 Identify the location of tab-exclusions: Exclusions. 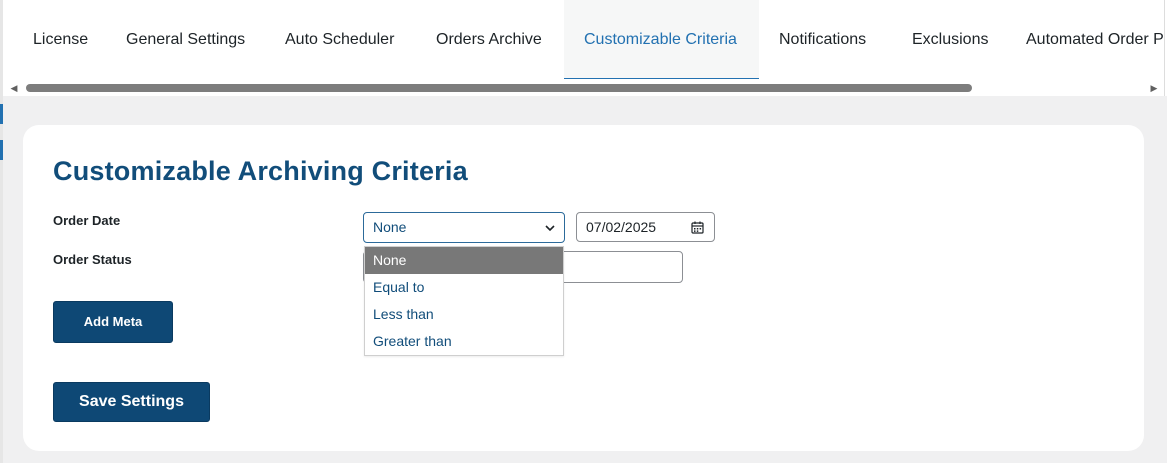
(950, 39).